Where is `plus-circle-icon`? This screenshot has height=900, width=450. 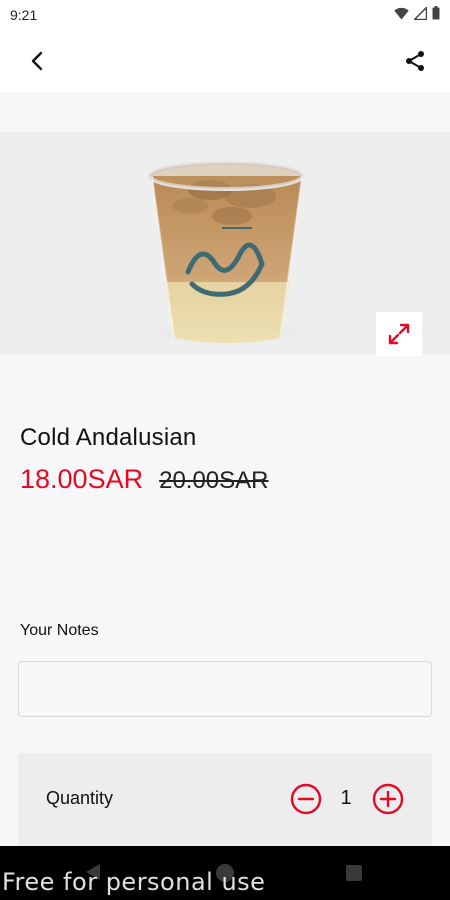
plus-circle-icon is located at coordinates (388, 799).